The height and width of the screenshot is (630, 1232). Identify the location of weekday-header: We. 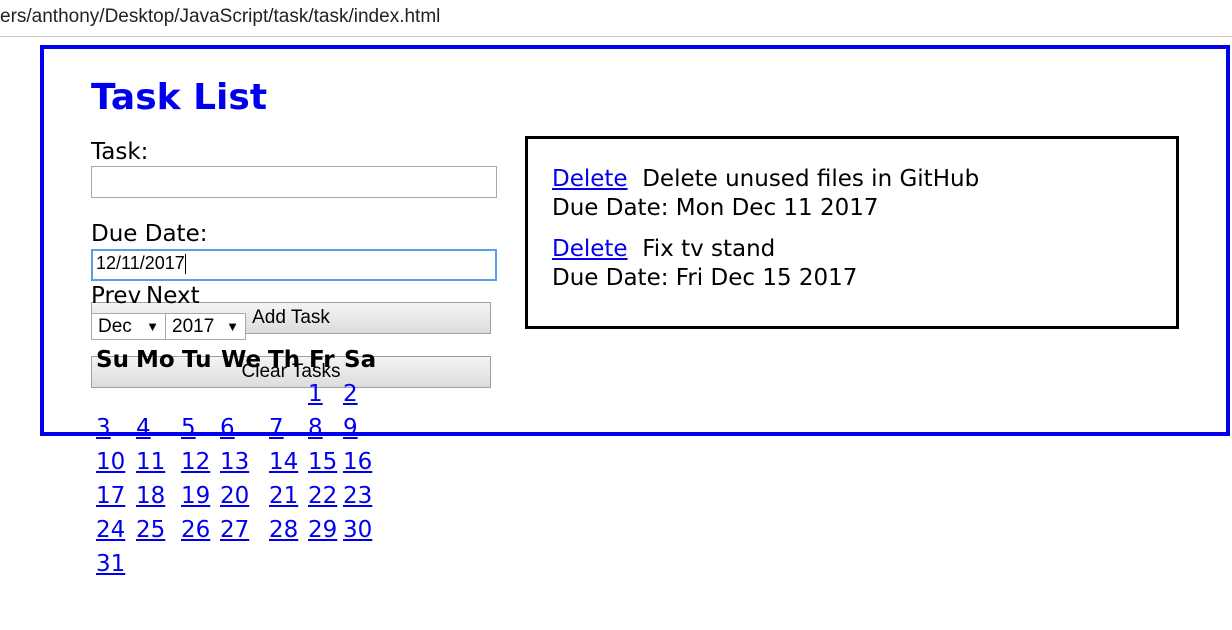
(241, 360).